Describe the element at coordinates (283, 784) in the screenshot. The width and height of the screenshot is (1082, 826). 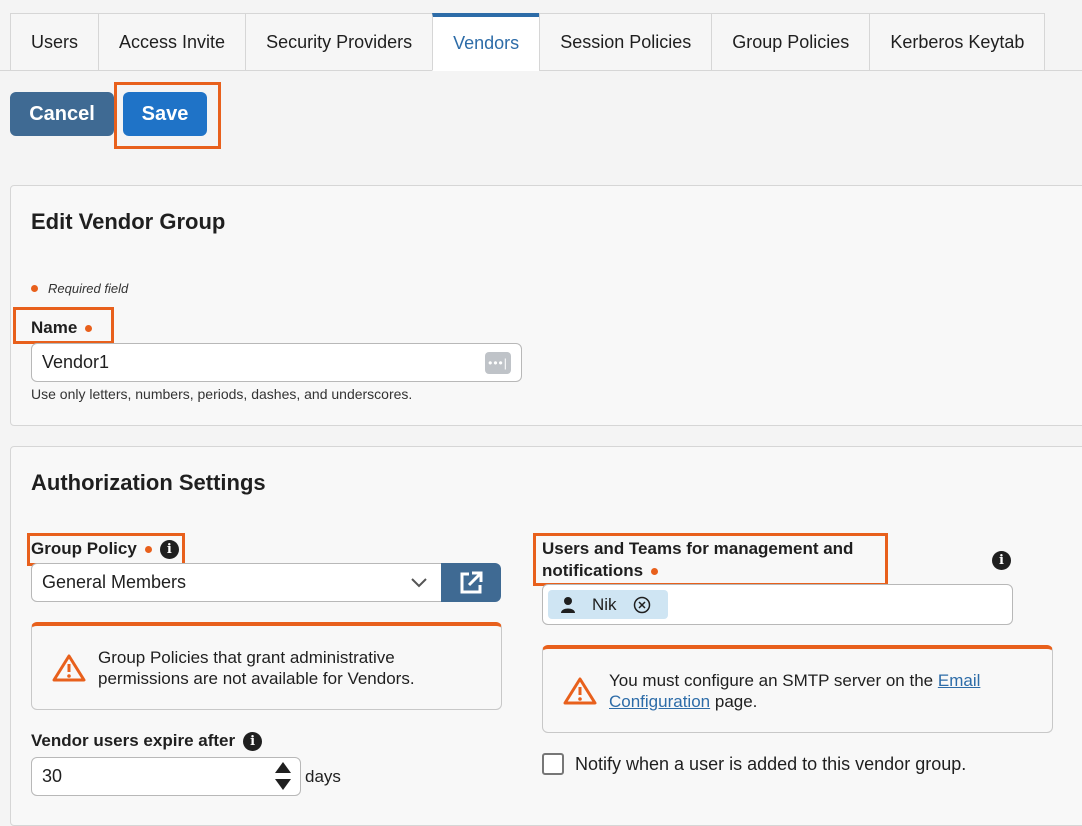
I see `decrement-icon` at that location.